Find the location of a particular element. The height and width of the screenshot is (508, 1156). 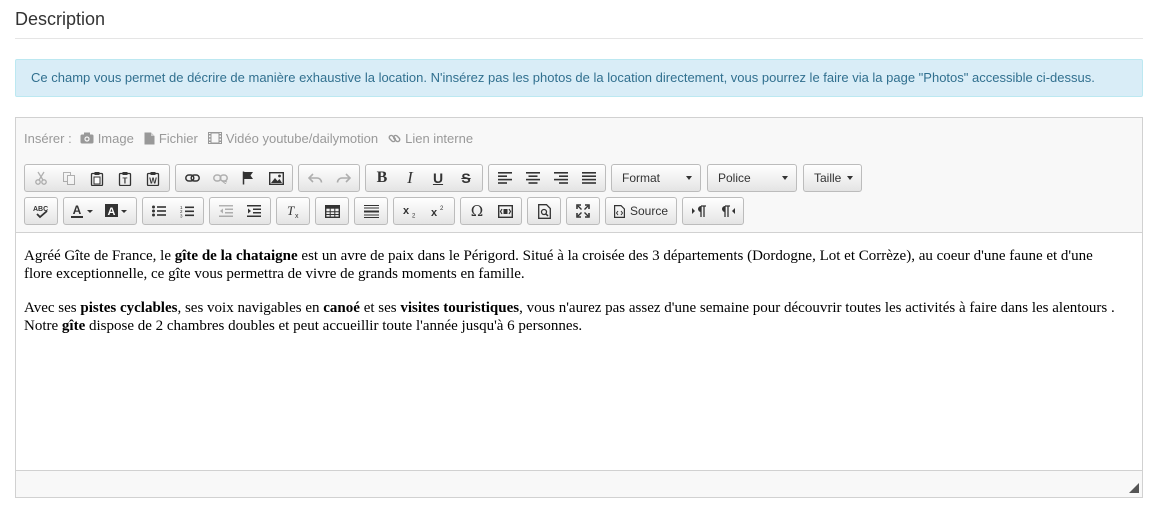

underline-icon: U is located at coordinates (438, 178).